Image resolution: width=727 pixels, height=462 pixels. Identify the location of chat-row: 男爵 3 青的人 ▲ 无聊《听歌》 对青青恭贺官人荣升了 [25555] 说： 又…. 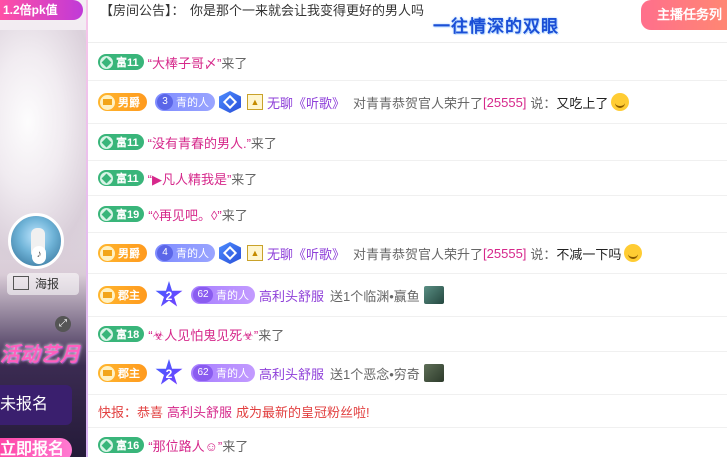
(407, 102).